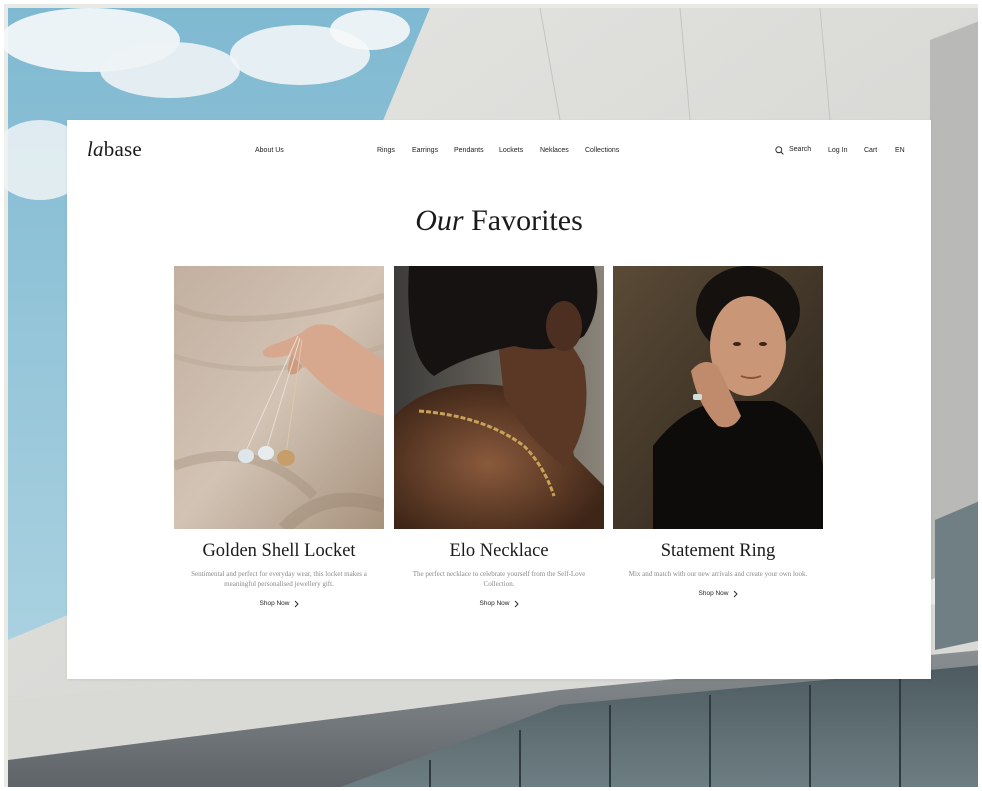 The width and height of the screenshot is (982, 791). Describe the element at coordinates (511, 151) in the screenshot. I see `nav-lockets: Lockets` at that location.